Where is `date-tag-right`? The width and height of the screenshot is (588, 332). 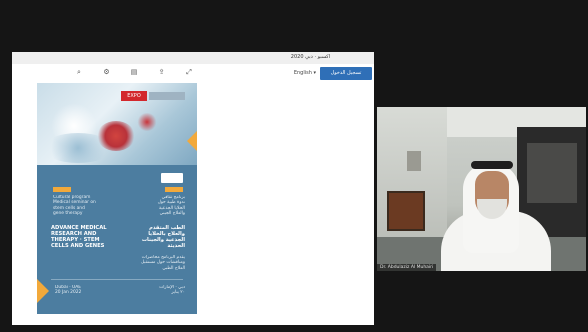
date-tag-right is located at coordinates (174, 189).